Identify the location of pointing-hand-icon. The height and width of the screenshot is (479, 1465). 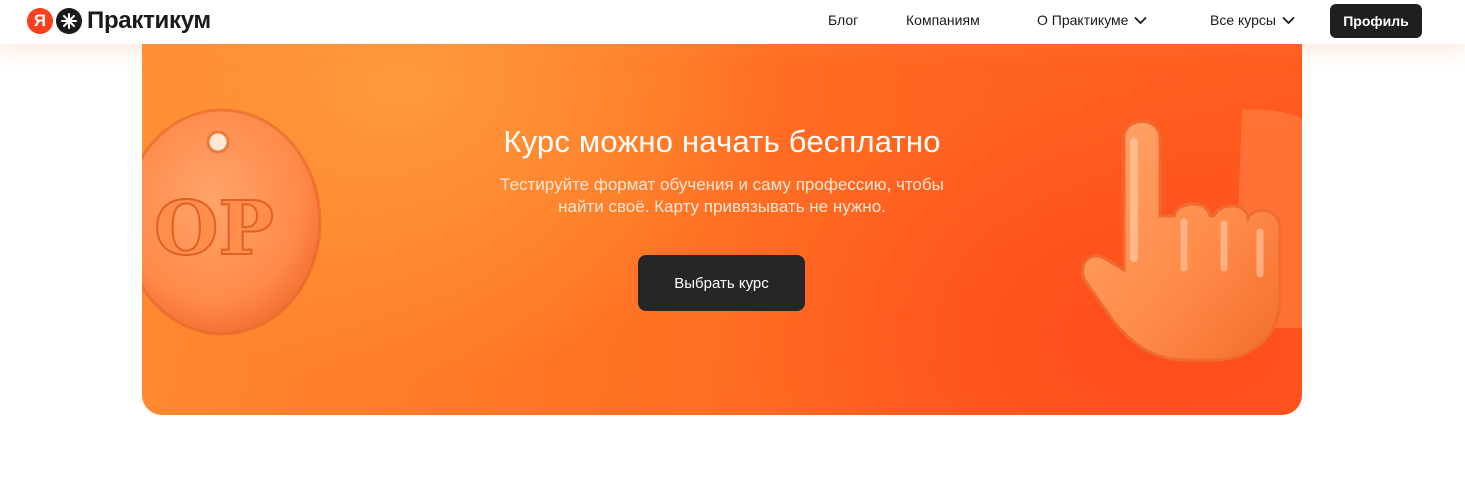
(1191, 235).